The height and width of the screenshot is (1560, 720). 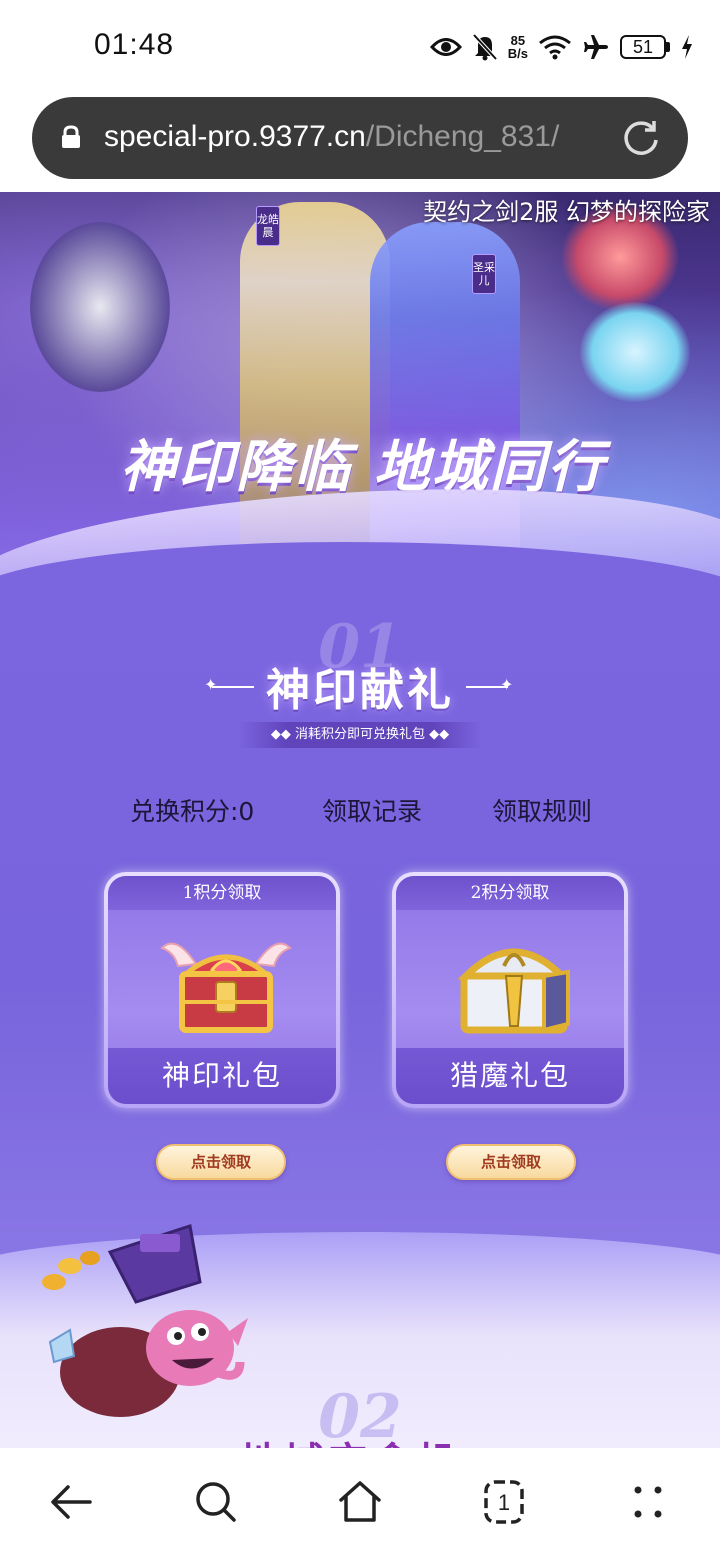 I want to click on battery-cap, so click(x=668, y=47).